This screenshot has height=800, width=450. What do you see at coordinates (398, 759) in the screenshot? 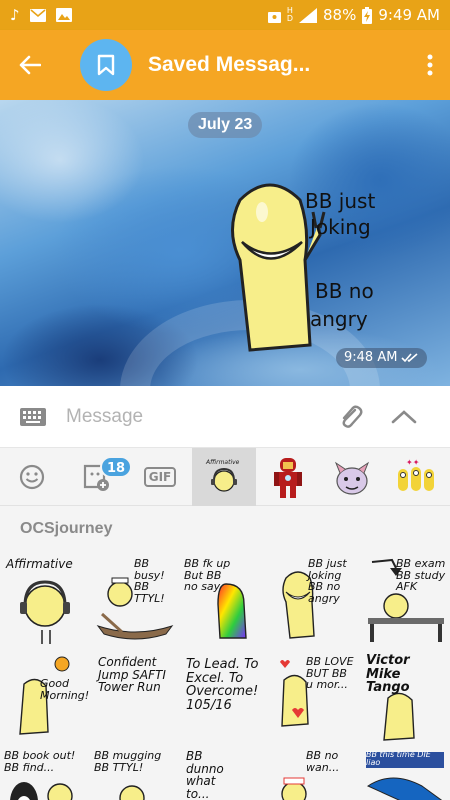
I see `sticker-caption: BB this time DIE liao` at bounding box center [398, 759].